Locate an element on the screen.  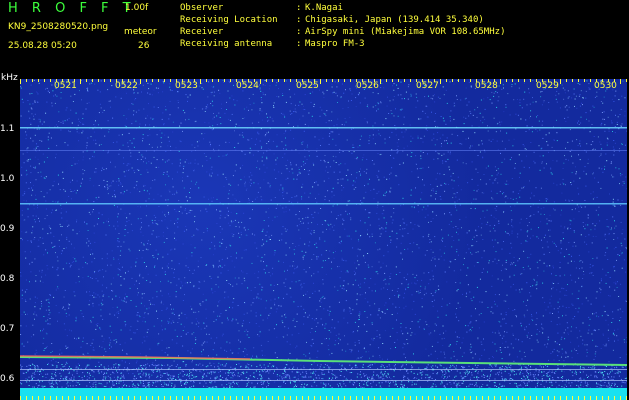
time-label-0525: 0525 is located at coordinates (307, 86).